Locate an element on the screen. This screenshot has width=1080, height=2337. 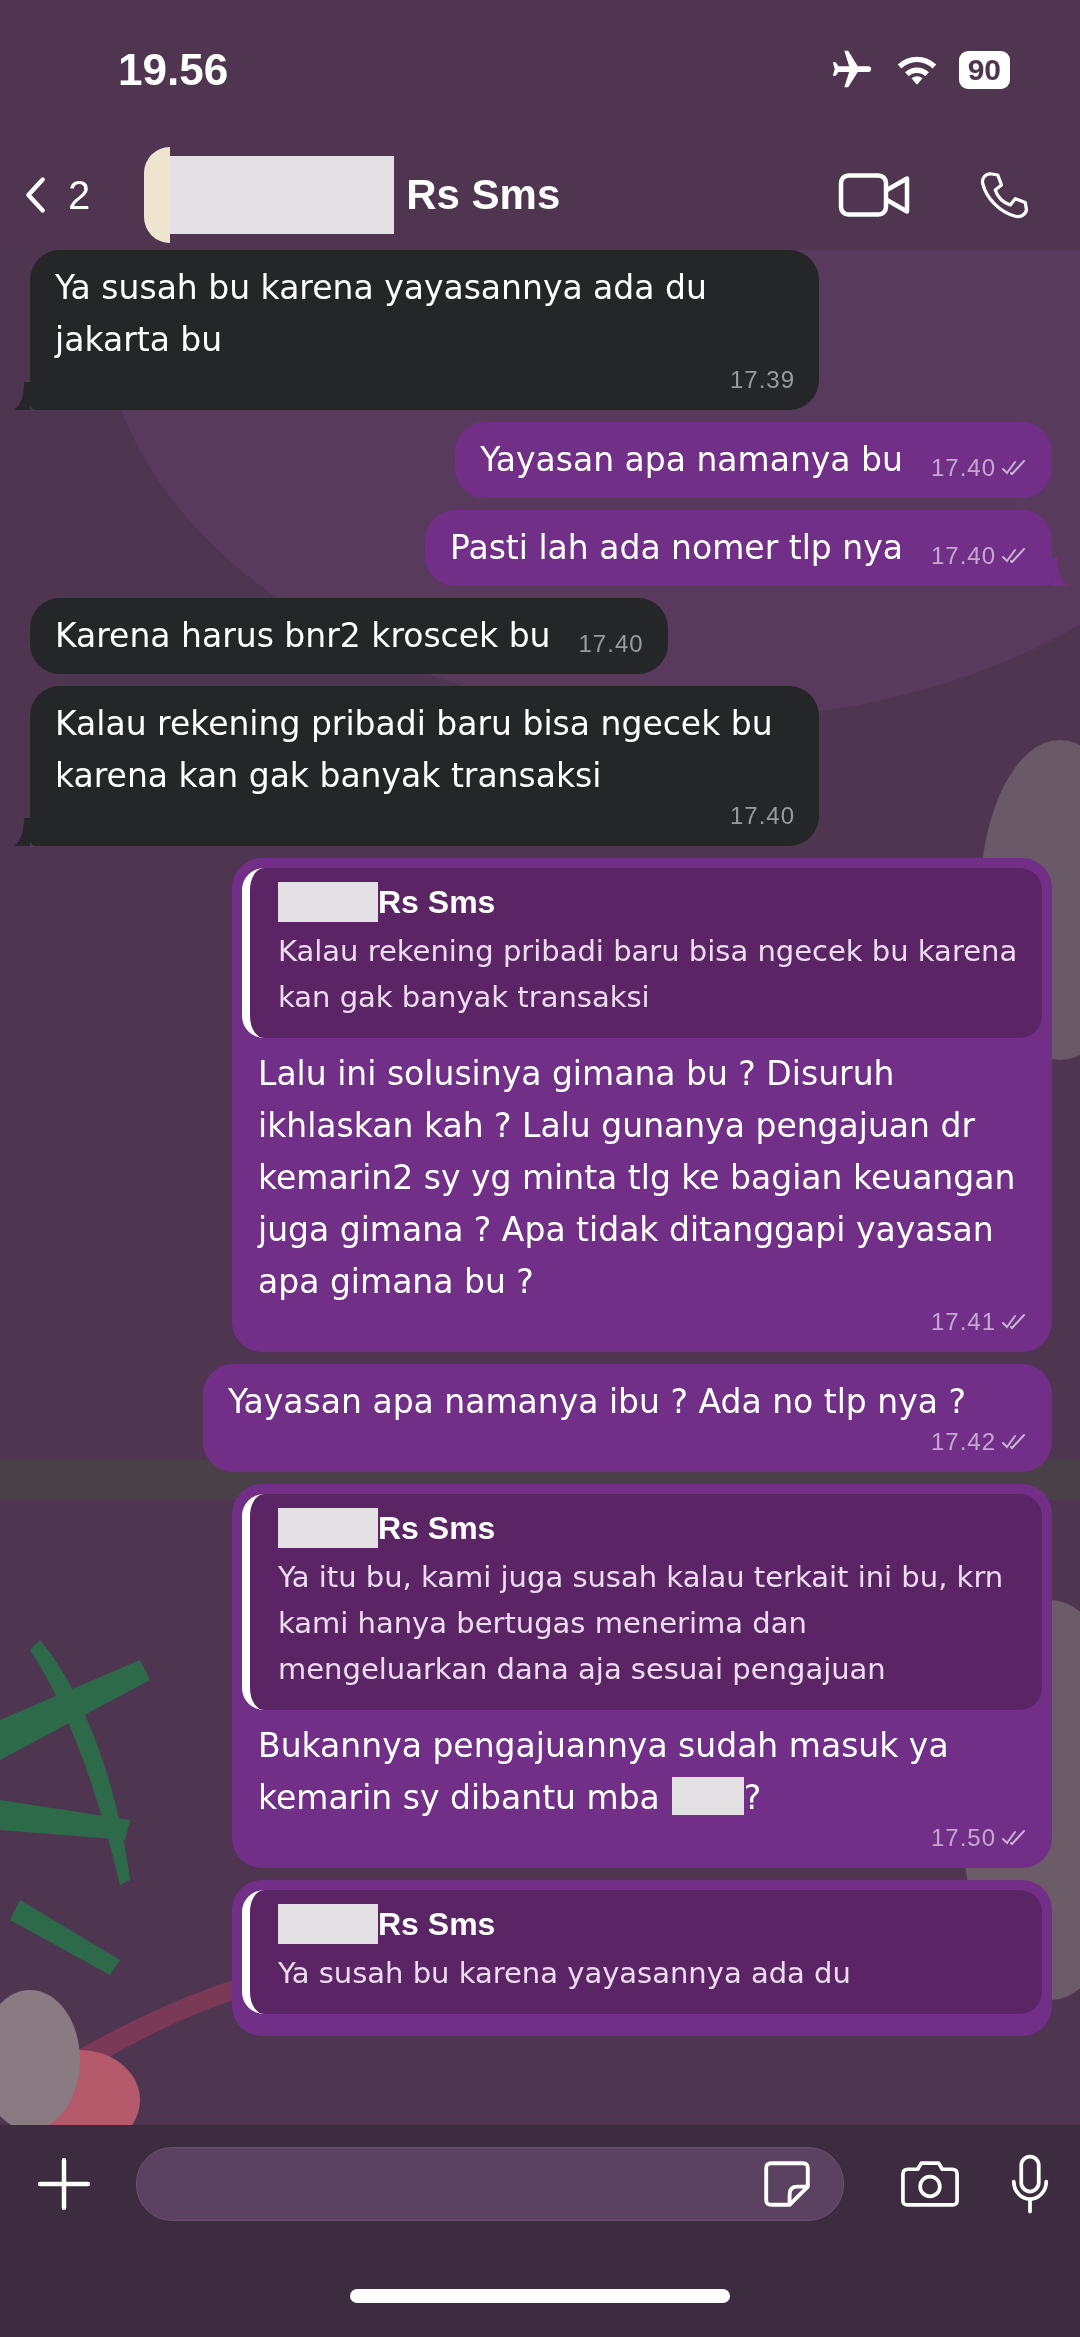
message-text: Lalu ini solusinya gimana bu ? Disuruh ikhlaskan kah ? Lalu gunanya pengajuan dr kemarin2 sy yg minta tlg ke bagian keuangan juga gimana ? Apa tidak ditanggapi yayasan apa gimana bu ? is located at coordinates (637, 1178).